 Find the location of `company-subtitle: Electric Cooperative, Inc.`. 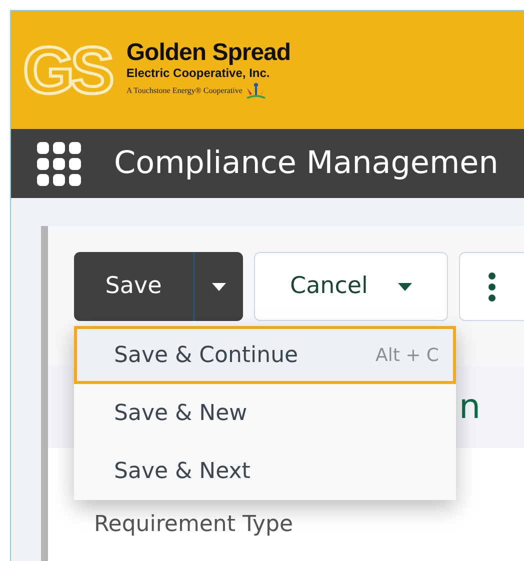

company-subtitle: Electric Cooperative, Inc. is located at coordinates (198, 73).